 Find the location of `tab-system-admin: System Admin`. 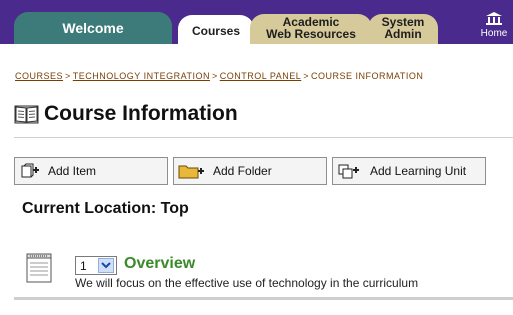

tab-system-admin: System Admin is located at coordinates (403, 29).